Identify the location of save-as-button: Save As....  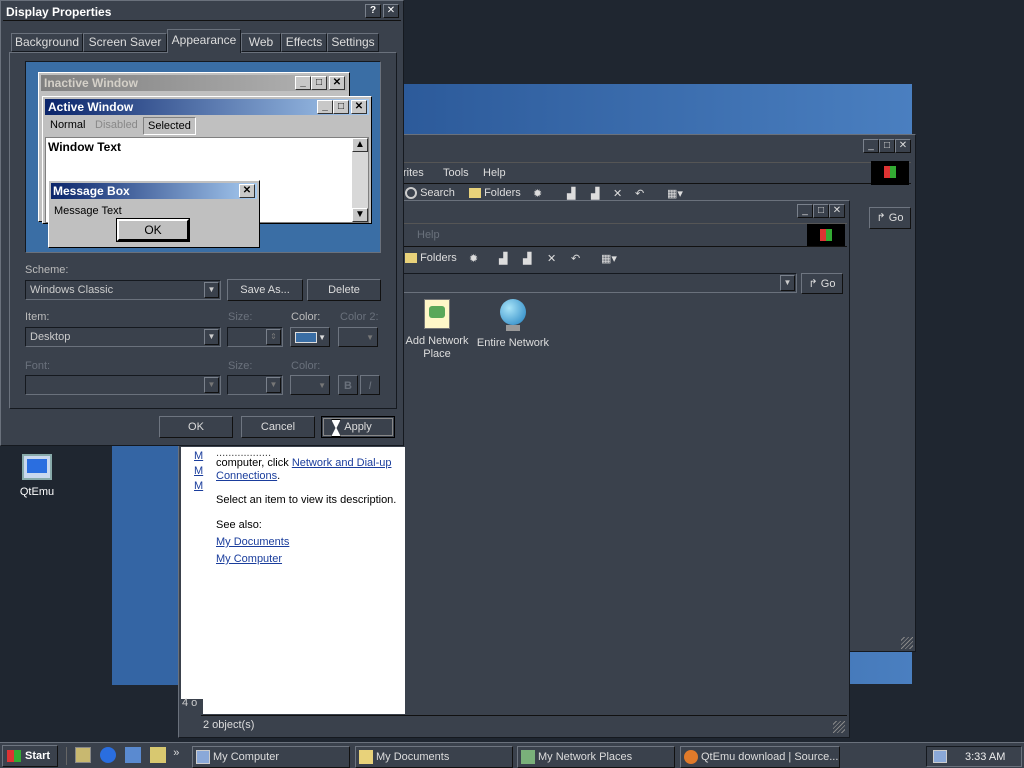
(265, 290).